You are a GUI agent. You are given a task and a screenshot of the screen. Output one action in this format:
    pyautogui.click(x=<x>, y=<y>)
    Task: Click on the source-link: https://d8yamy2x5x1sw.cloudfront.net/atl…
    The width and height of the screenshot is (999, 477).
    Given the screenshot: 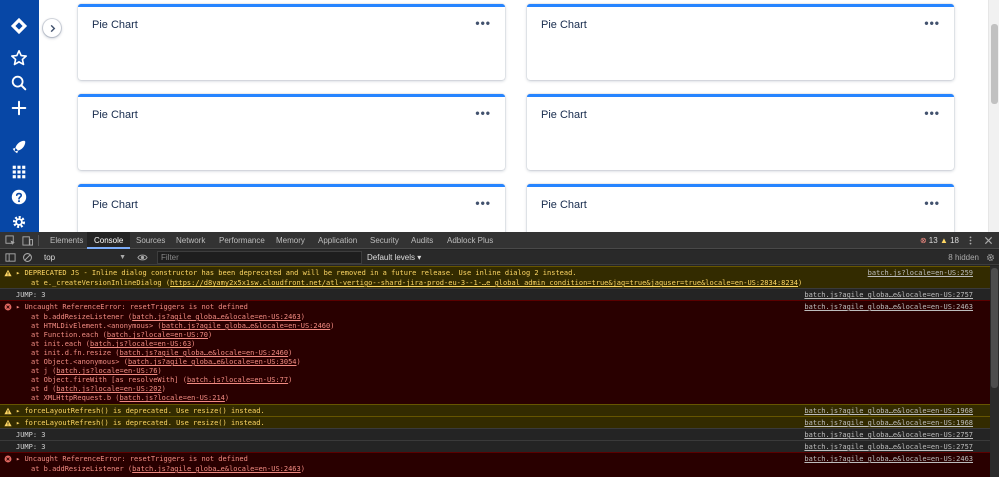 What is the action you would take?
    pyautogui.click(x=484, y=283)
    